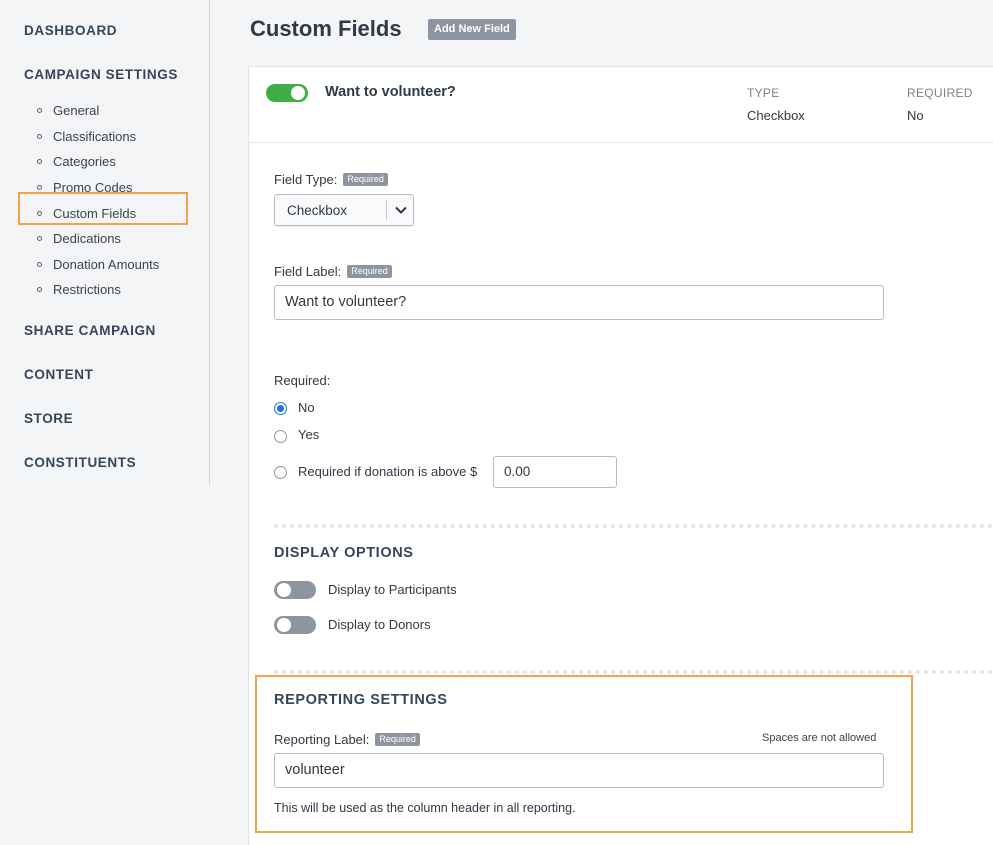 This screenshot has width=993, height=845. What do you see at coordinates (98, 111) in the screenshot?
I see `sidebar-item-general: General` at bounding box center [98, 111].